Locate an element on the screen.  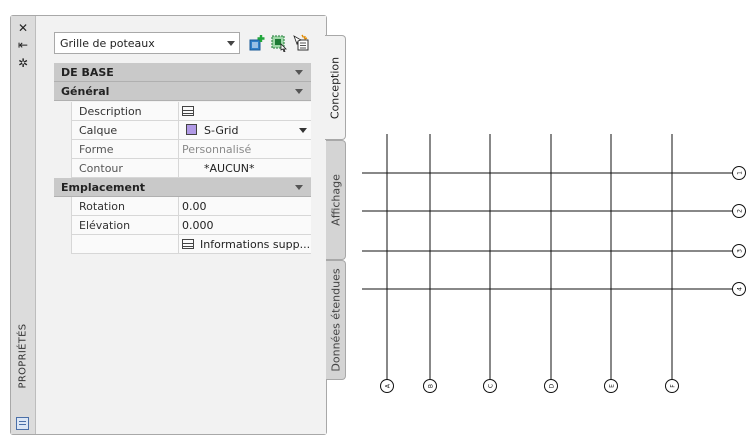
tab-label: Conception is located at coordinates (335, 87).